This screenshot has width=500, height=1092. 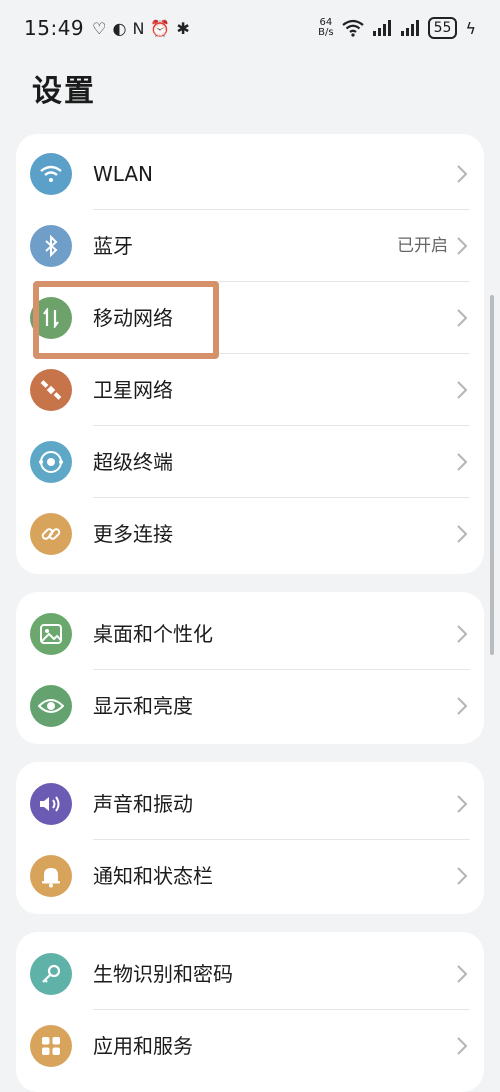 What do you see at coordinates (250, 804) in the screenshot?
I see `settings-item-sound-vibration: 声音和振动` at bounding box center [250, 804].